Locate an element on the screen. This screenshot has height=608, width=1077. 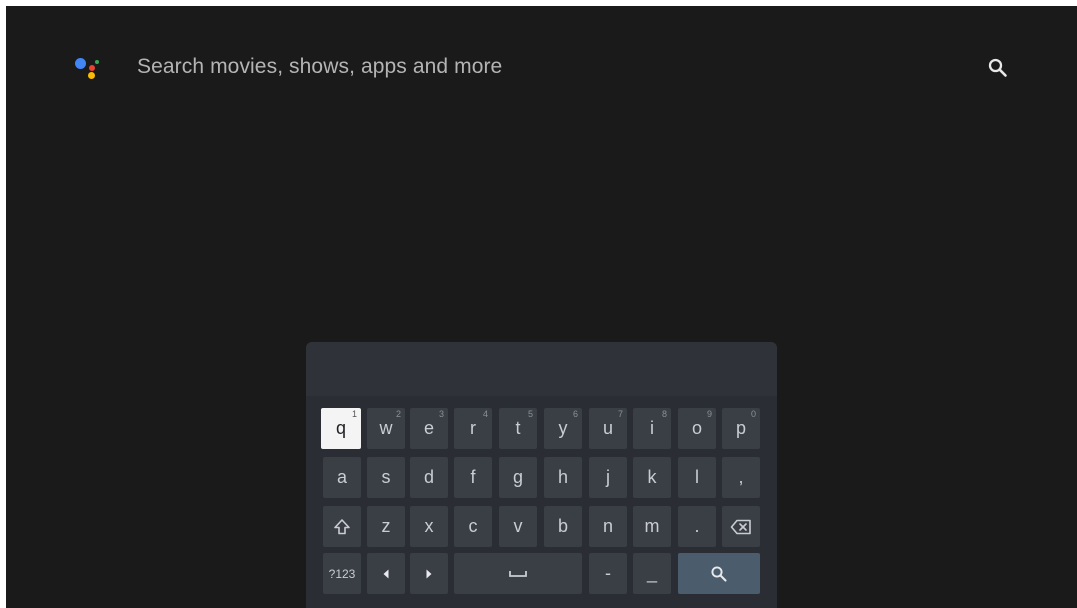
key-label: e is located at coordinates (428, 428).